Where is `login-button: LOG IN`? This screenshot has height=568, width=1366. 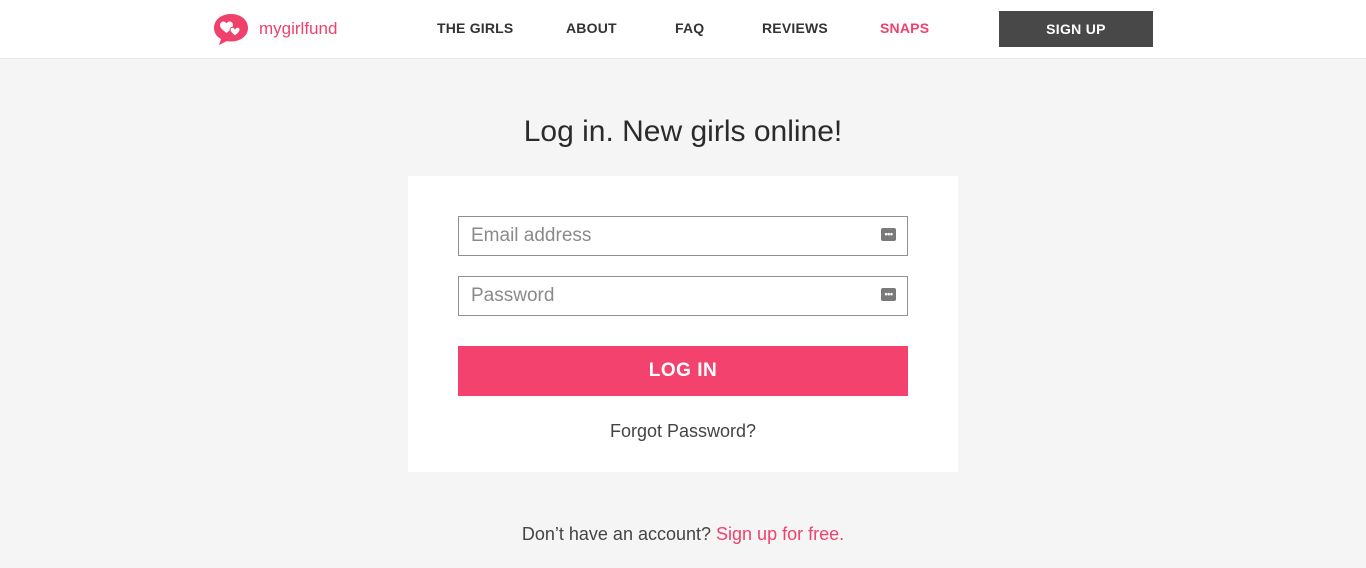 login-button: LOG IN is located at coordinates (683, 371).